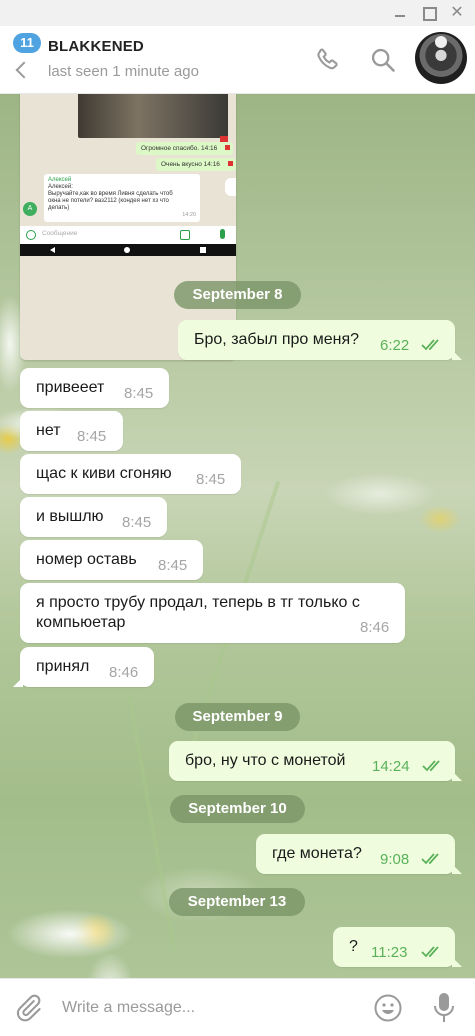 The image size is (475, 1036). Describe the element at coordinates (237, 809) in the screenshot. I see `date-separator: September 10` at that location.